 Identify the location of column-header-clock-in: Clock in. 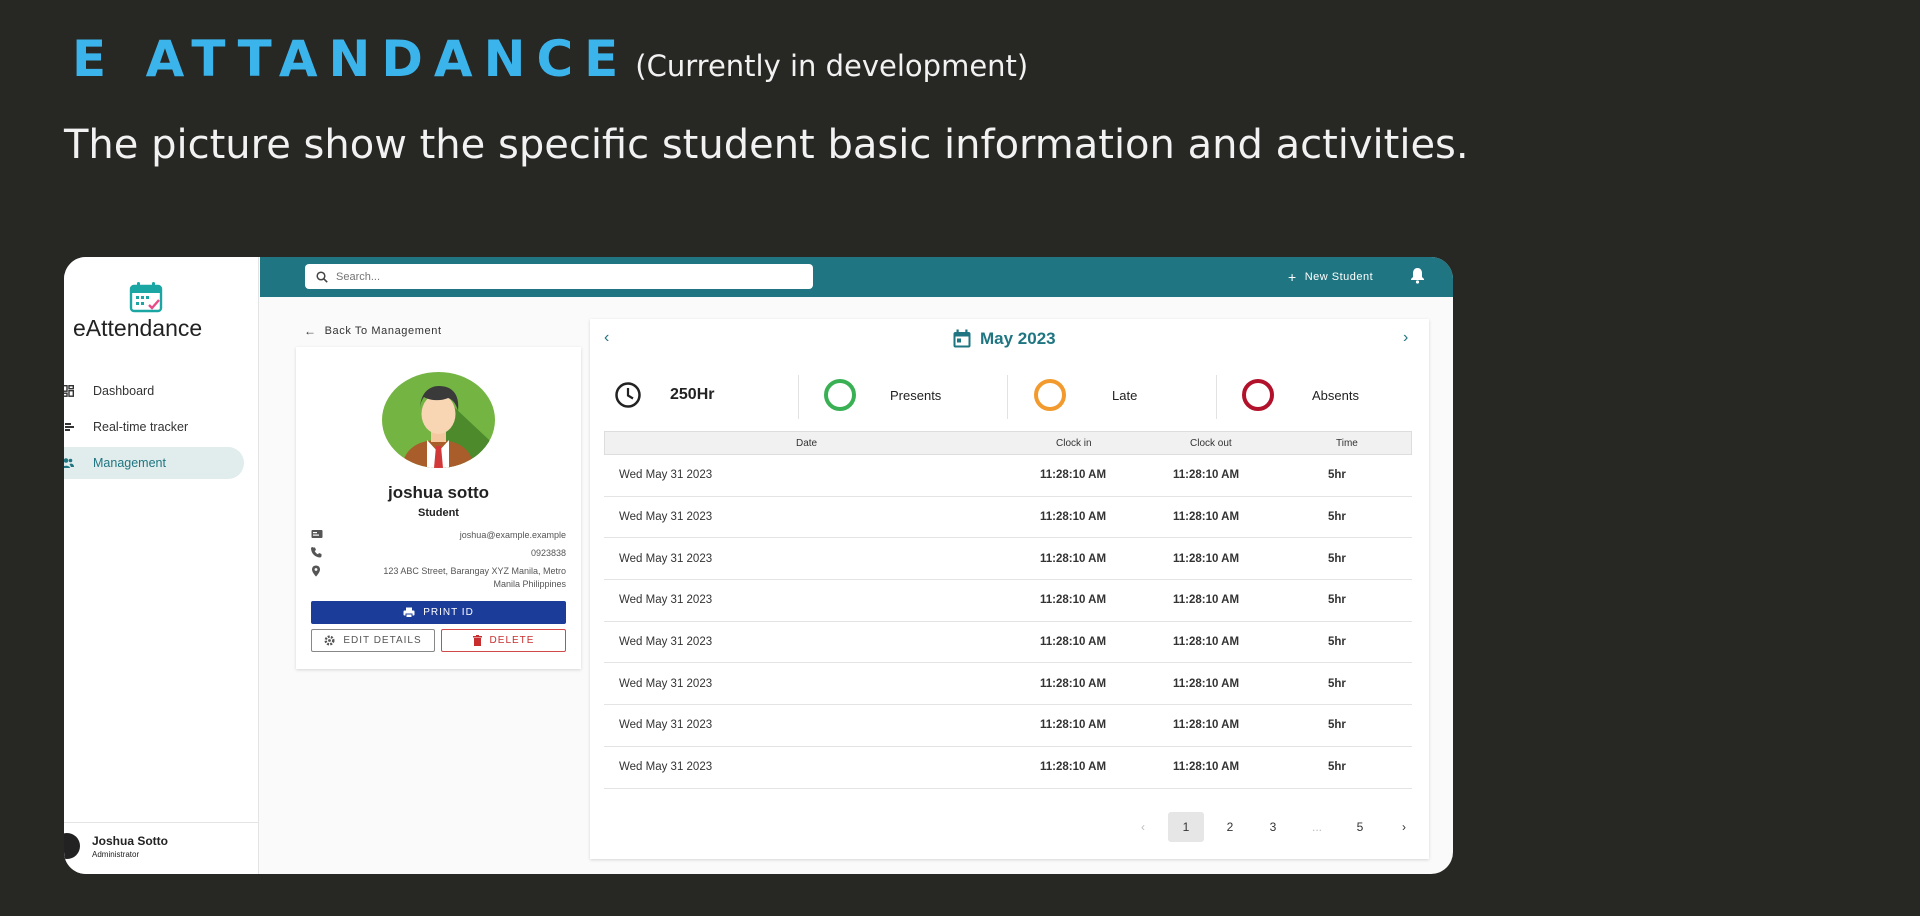
(1074, 443).